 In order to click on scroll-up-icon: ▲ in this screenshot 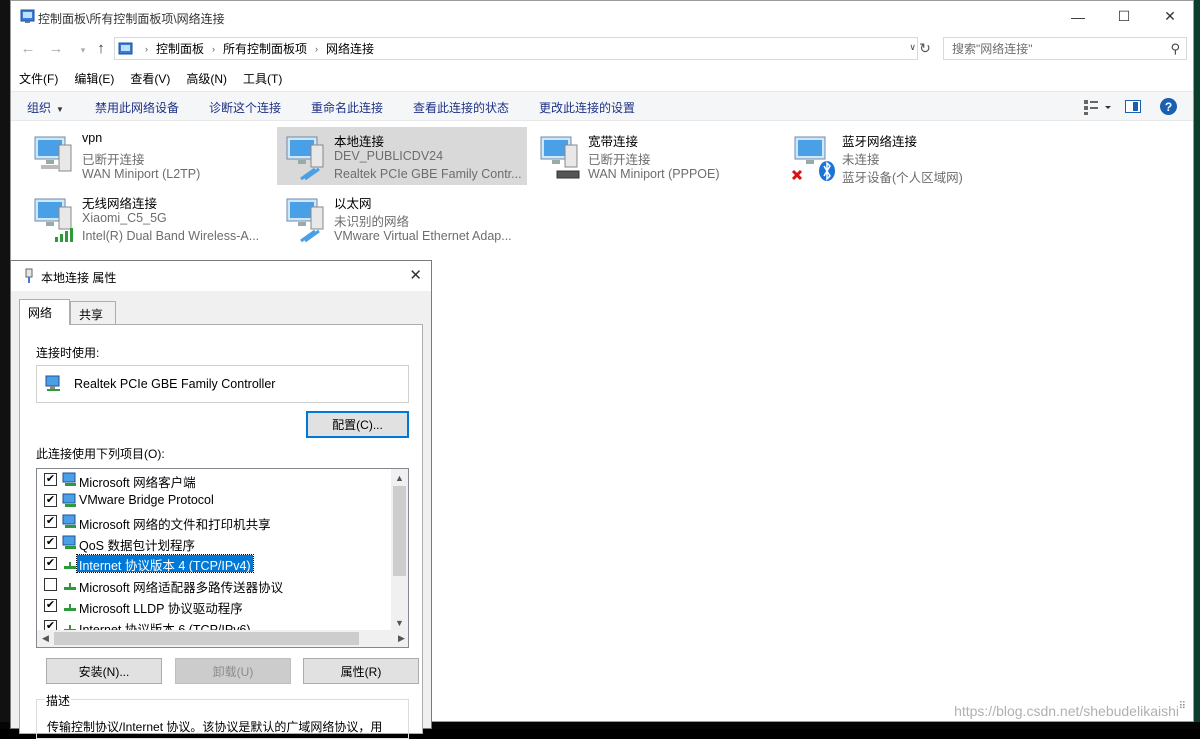, I will do `click(399, 477)`.